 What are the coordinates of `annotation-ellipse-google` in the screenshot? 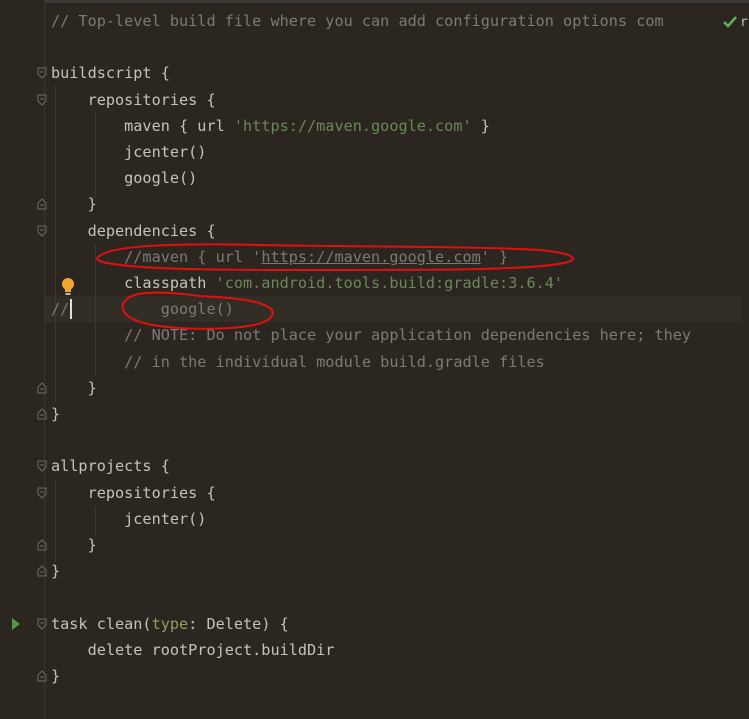 It's located at (197, 310).